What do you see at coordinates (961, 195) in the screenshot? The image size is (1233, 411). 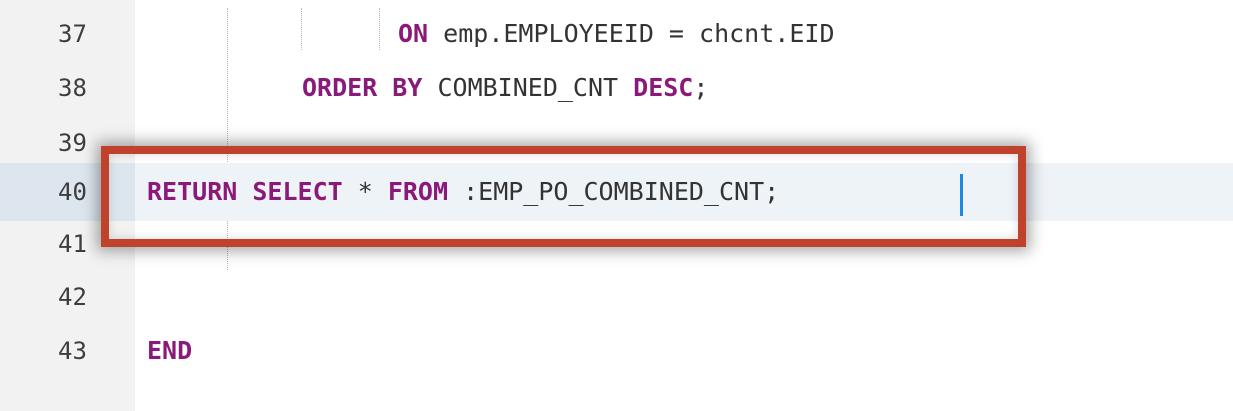 I see `text-cursor` at bounding box center [961, 195].